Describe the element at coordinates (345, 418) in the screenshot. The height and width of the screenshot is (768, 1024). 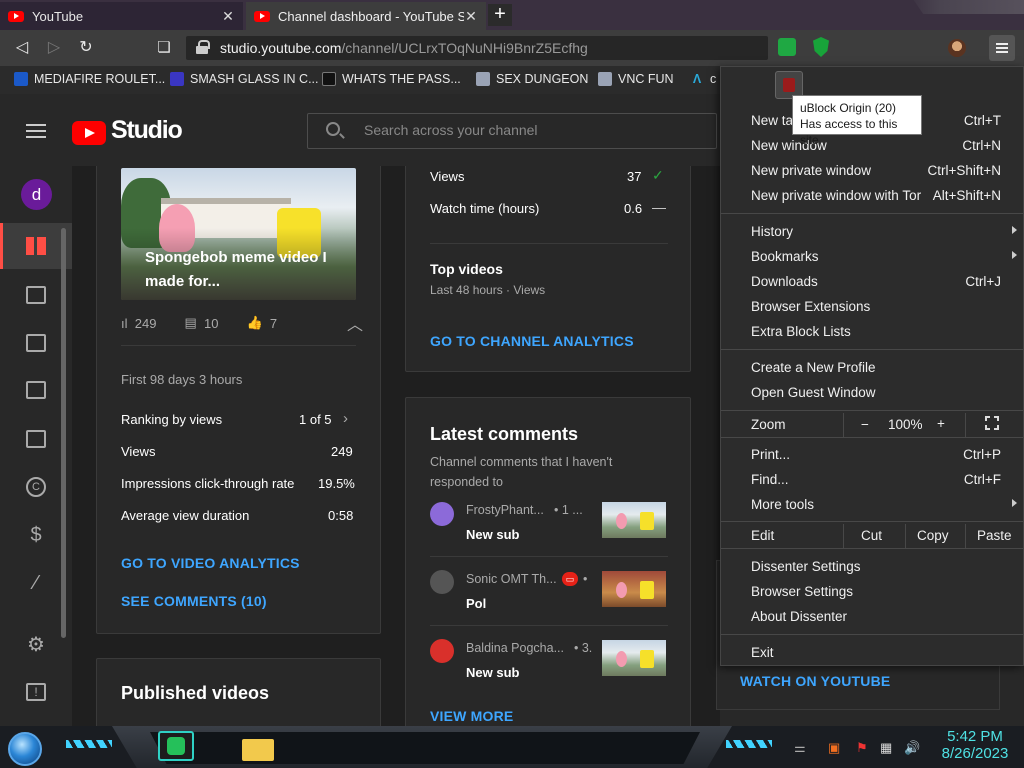
I see `chevron-right-icon: ›` at that location.